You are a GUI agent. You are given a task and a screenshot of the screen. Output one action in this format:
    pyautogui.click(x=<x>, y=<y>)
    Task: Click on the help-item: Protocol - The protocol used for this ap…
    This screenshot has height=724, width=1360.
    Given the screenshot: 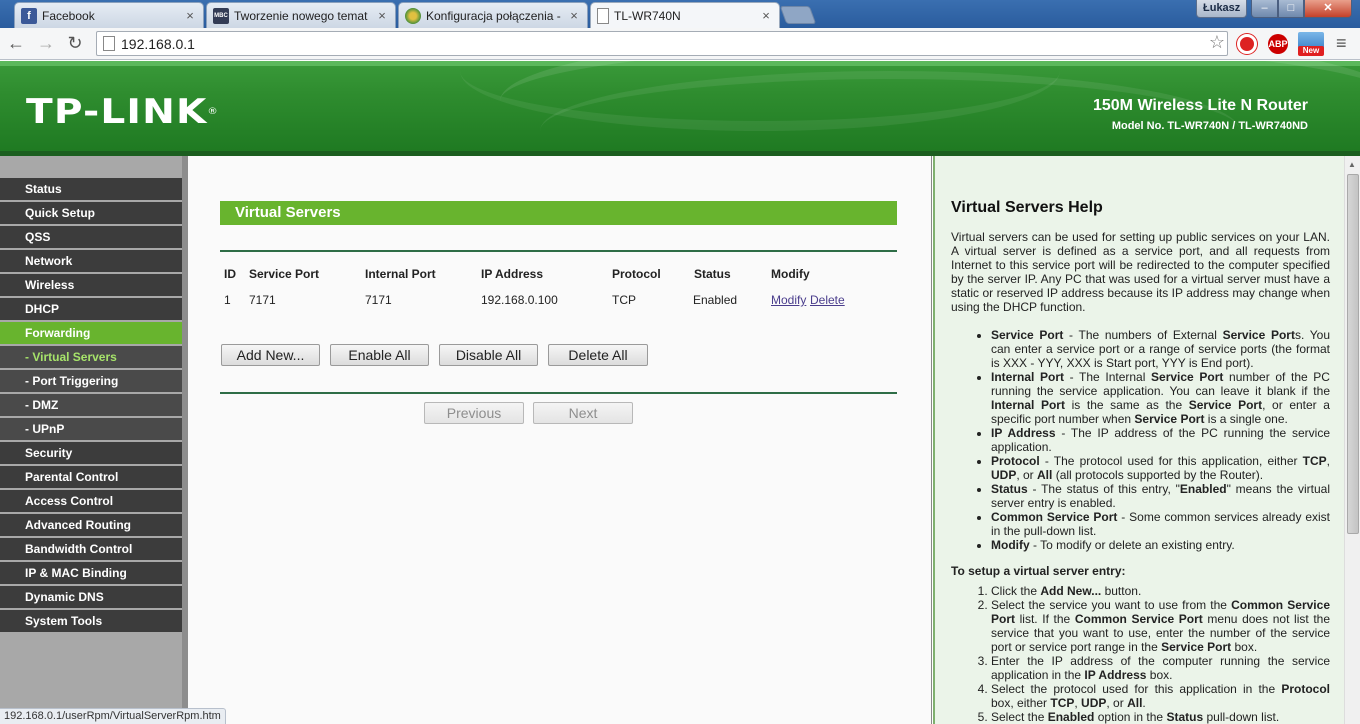 What is the action you would take?
    pyautogui.click(x=1160, y=468)
    